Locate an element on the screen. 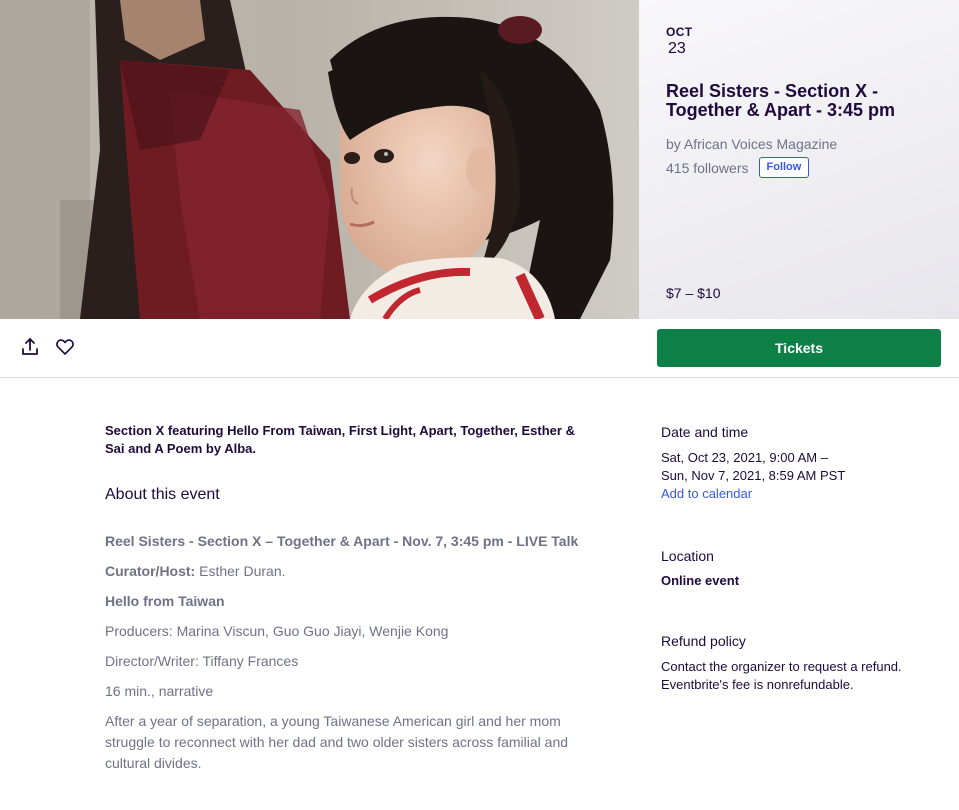  refund-policy-heading: Refund policy is located at coordinates (703, 641).